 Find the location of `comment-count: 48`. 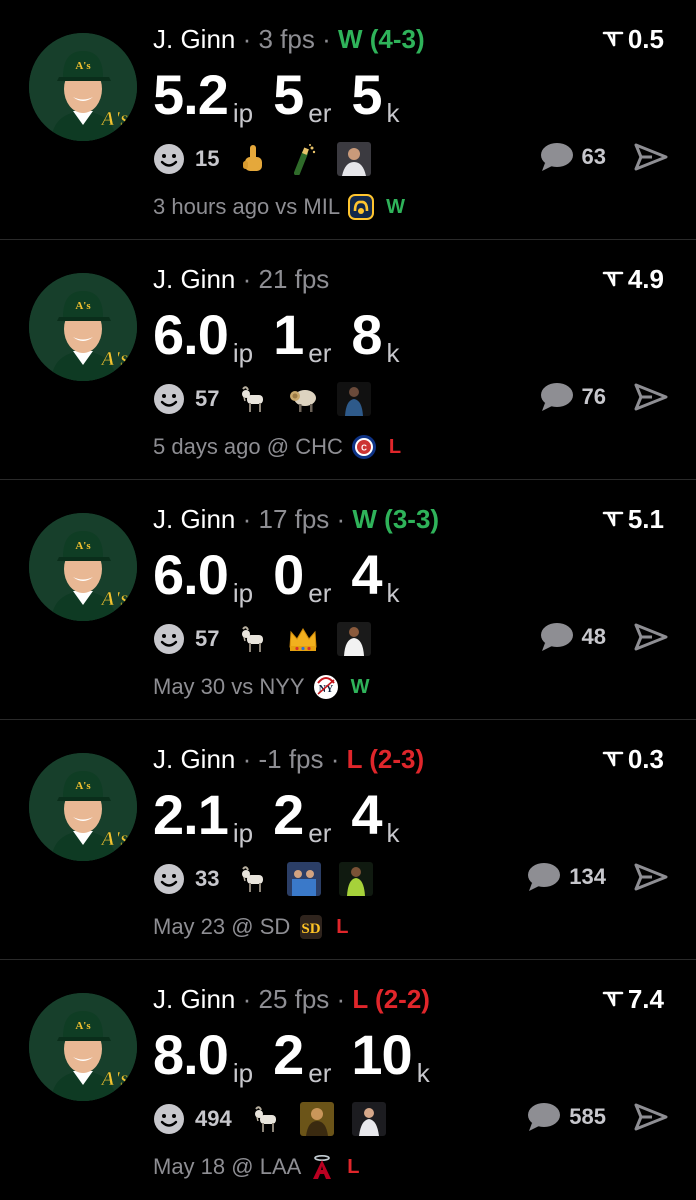

comment-count: 48 is located at coordinates (593, 636).